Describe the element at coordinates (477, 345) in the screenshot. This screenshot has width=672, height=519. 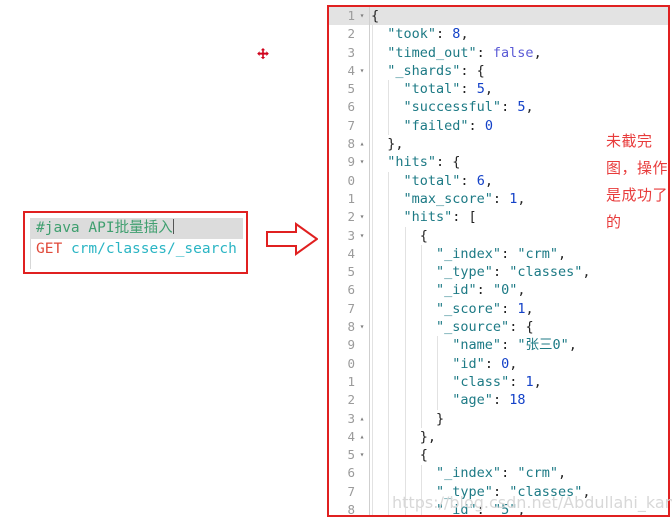
I see `code-token: "name"` at that location.